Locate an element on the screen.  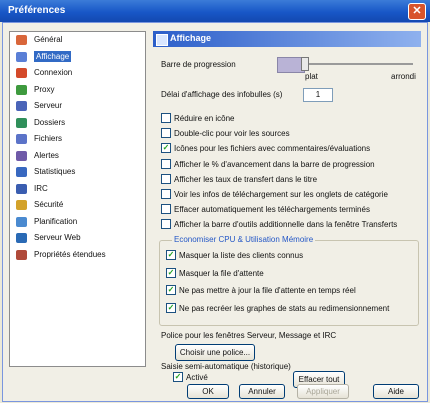
sidebar-item: Connexion is located at coordinates (77, 73).